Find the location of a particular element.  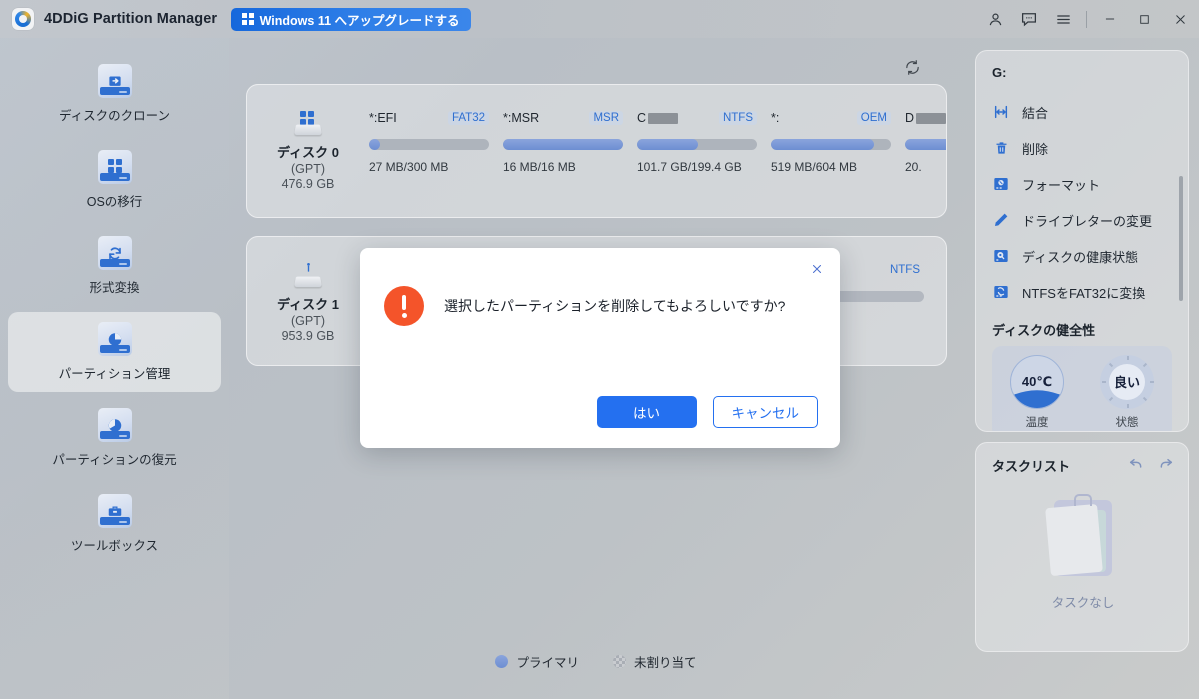

delete-confirm-dialog: 選択したパーティションを削除してもよろしいですか? はい キャンセル is located at coordinates (600, 348).